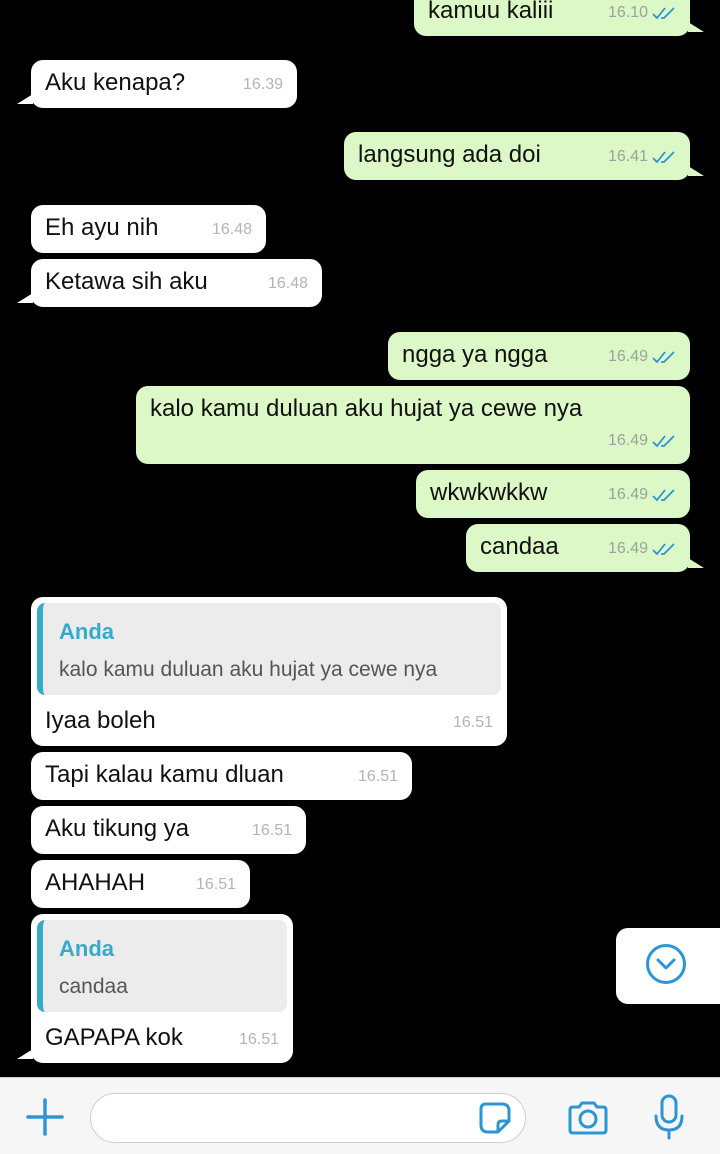 The image size is (720, 1154). What do you see at coordinates (495, 1118) in the screenshot?
I see `sticker-icon` at bounding box center [495, 1118].